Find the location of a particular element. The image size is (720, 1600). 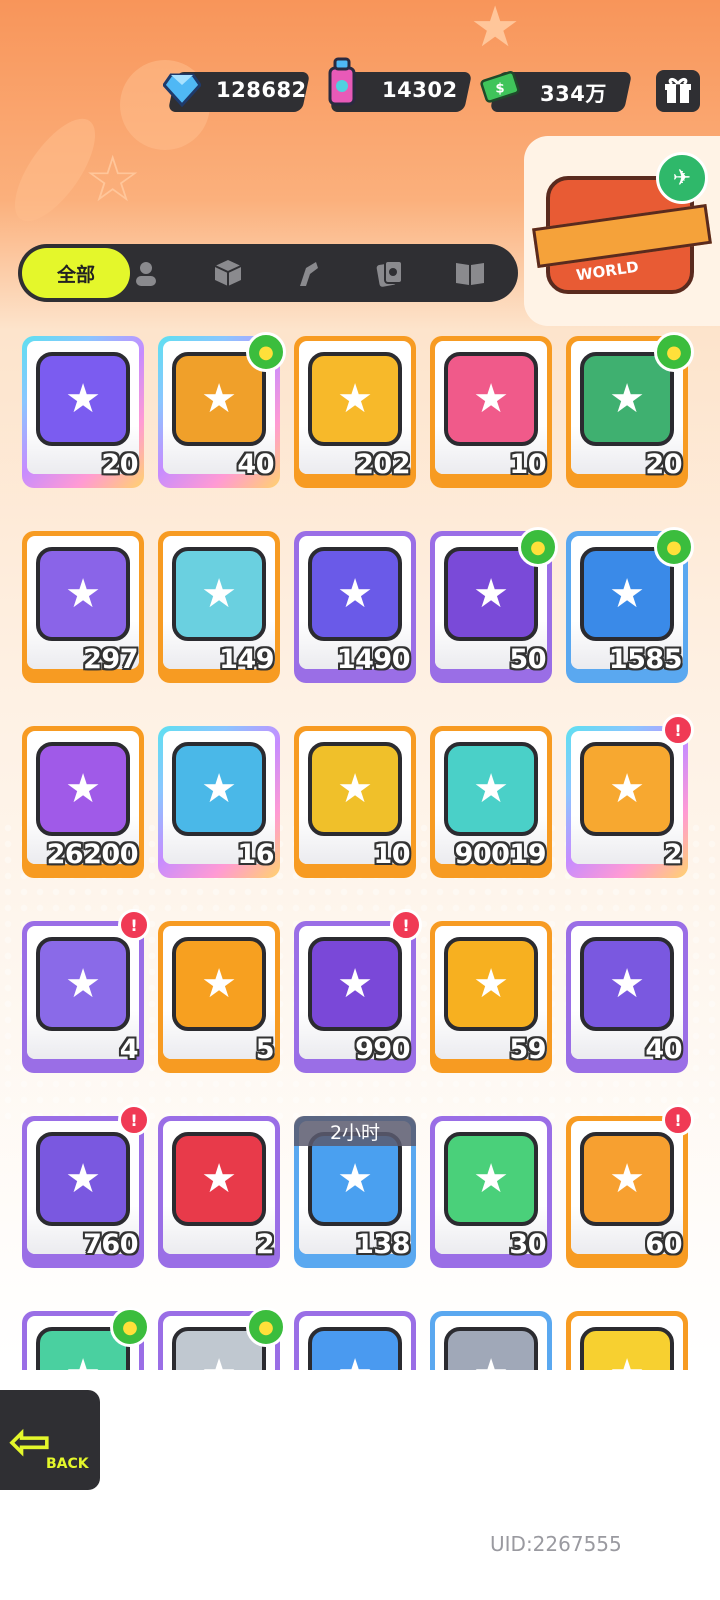

item-card: ★ 990! is located at coordinates (358, 991).